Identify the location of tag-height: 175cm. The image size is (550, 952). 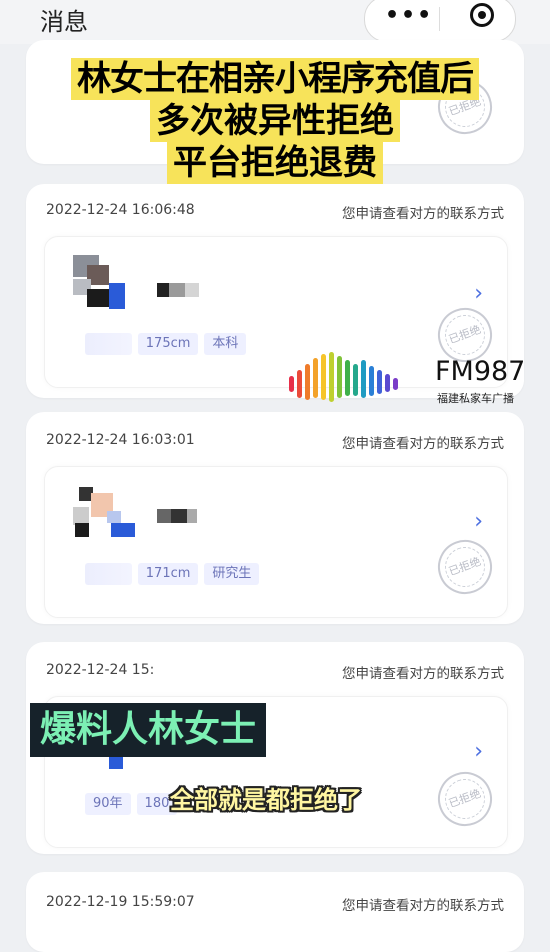
(168, 344).